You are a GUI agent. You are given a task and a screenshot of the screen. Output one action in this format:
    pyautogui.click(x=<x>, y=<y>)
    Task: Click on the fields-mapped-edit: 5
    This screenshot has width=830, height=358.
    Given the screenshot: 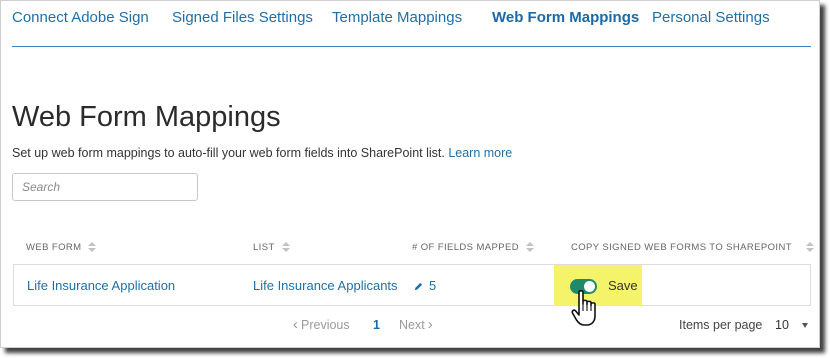 What is the action you would take?
    pyautogui.click(x=425, y=285)
    